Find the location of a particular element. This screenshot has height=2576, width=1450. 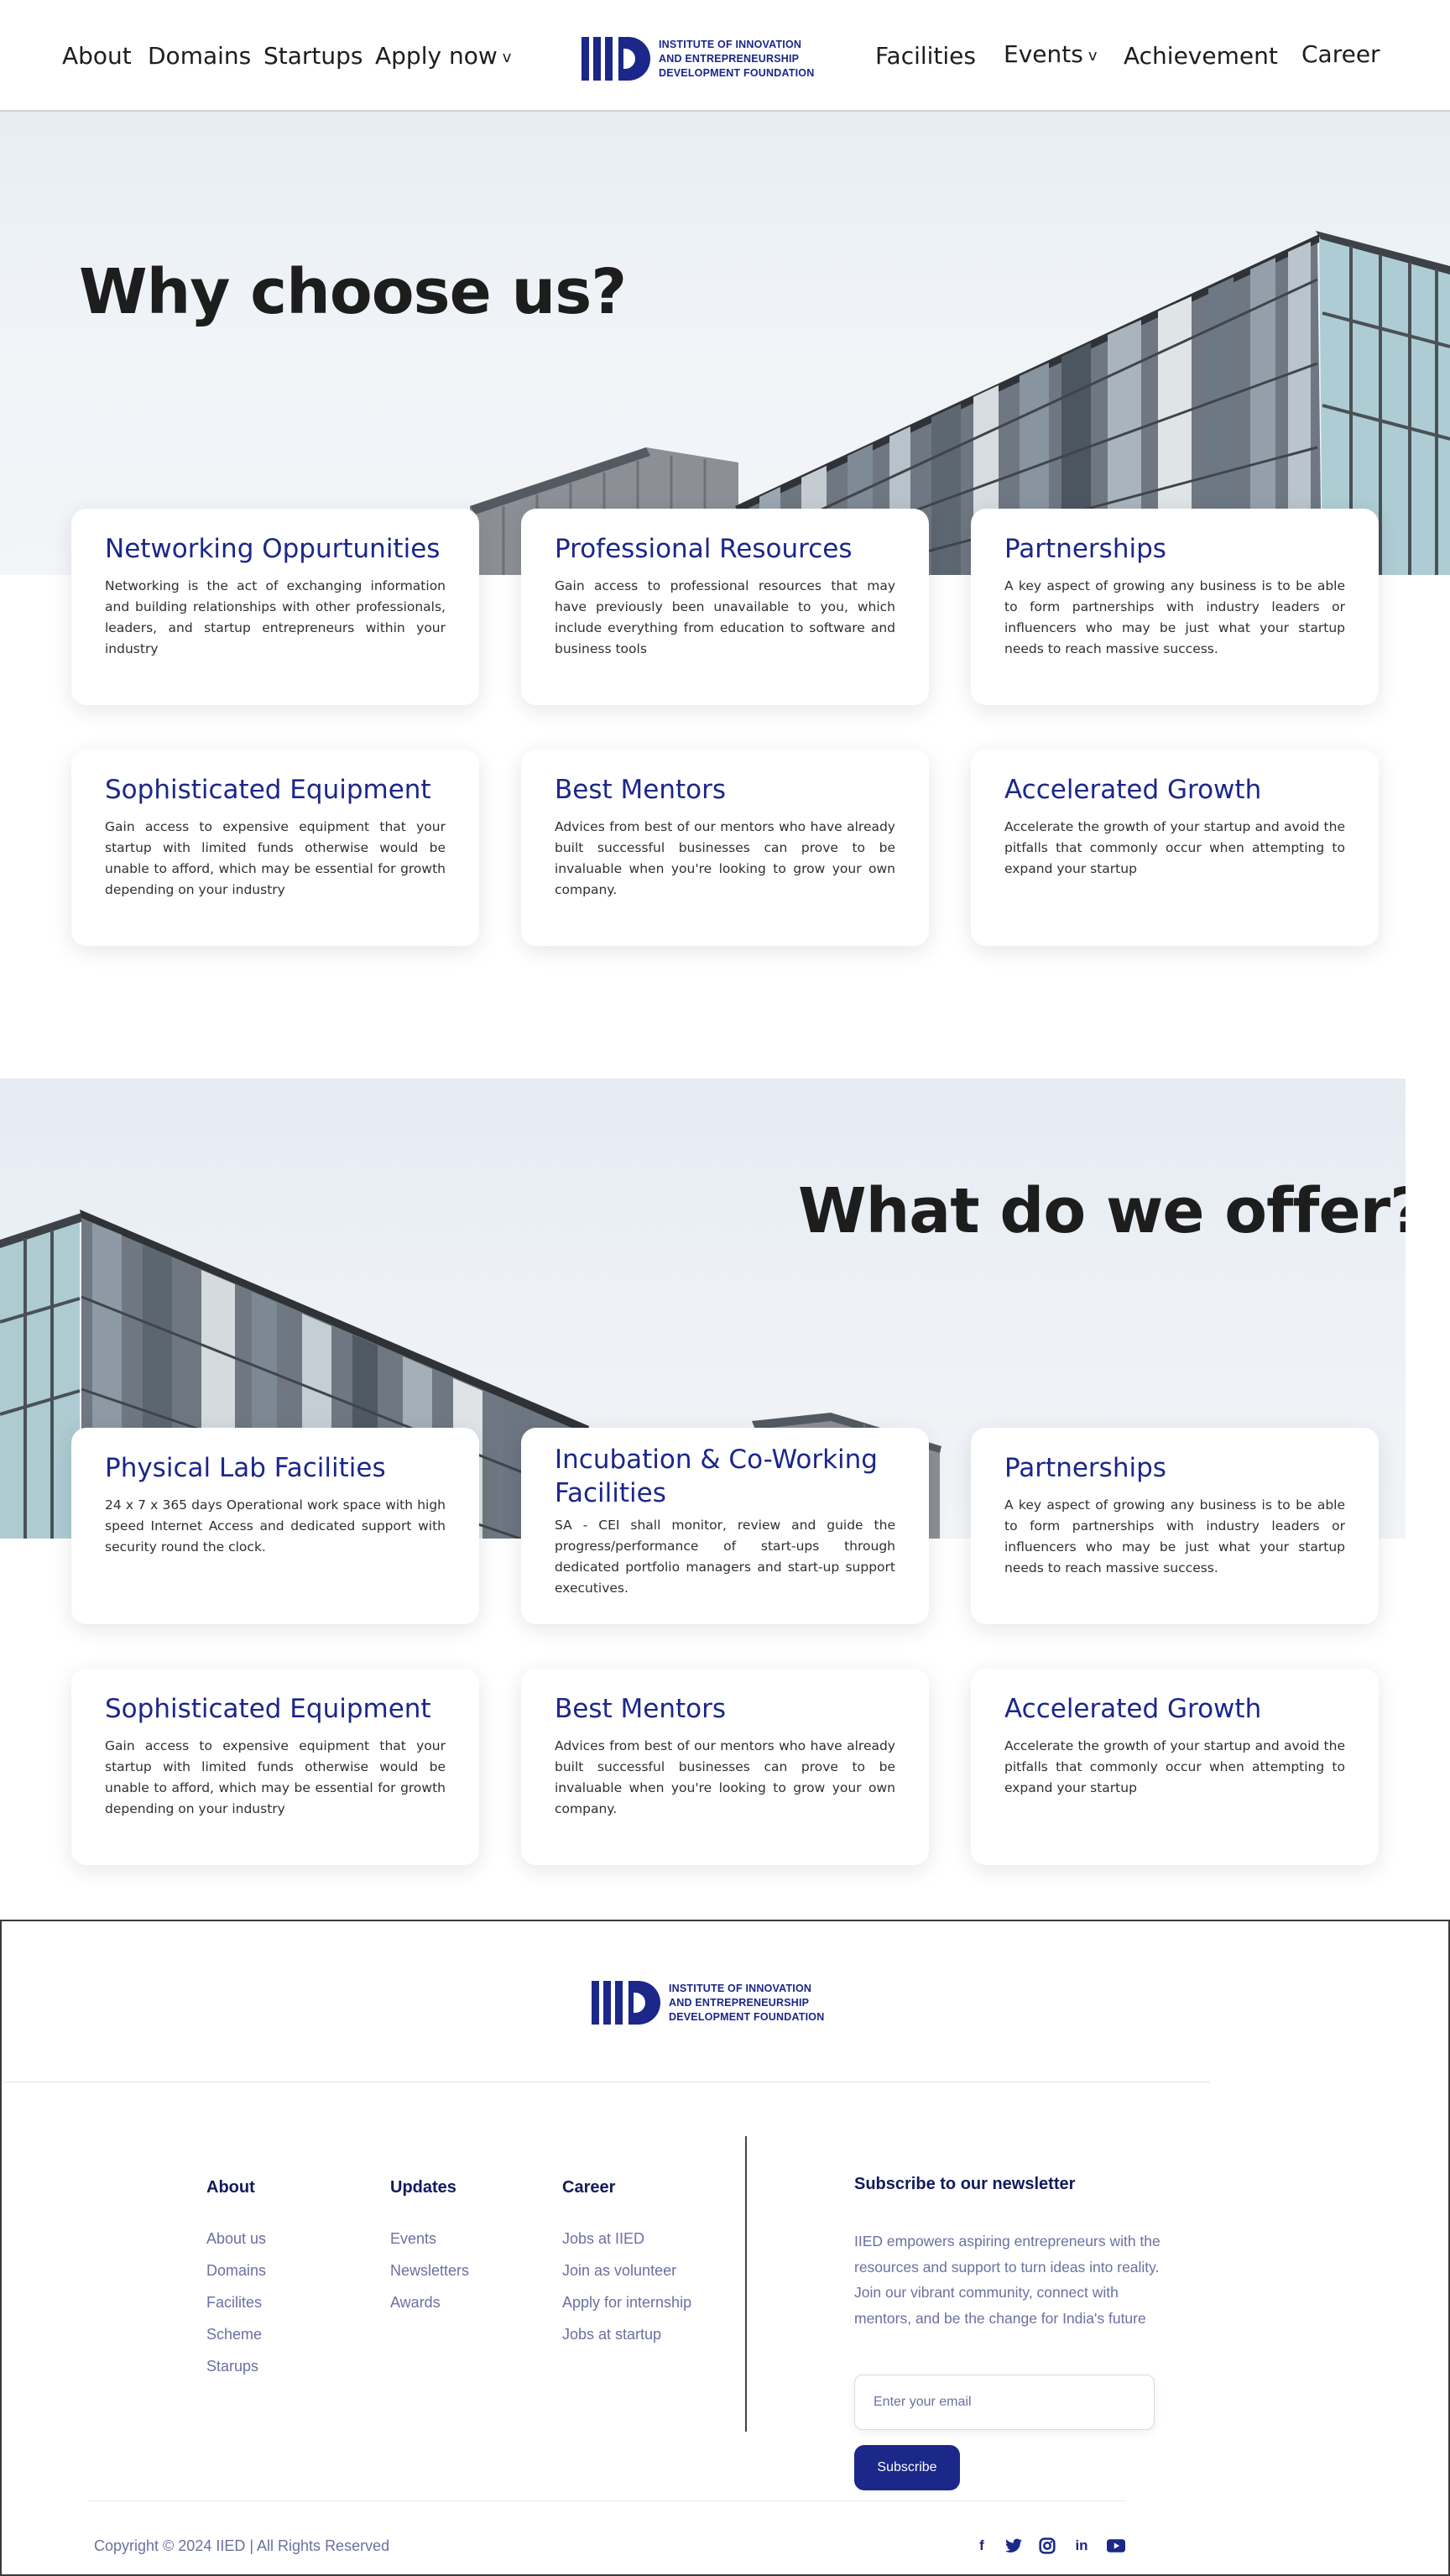

nav-career: Career is located at coordinates (1340, 54).